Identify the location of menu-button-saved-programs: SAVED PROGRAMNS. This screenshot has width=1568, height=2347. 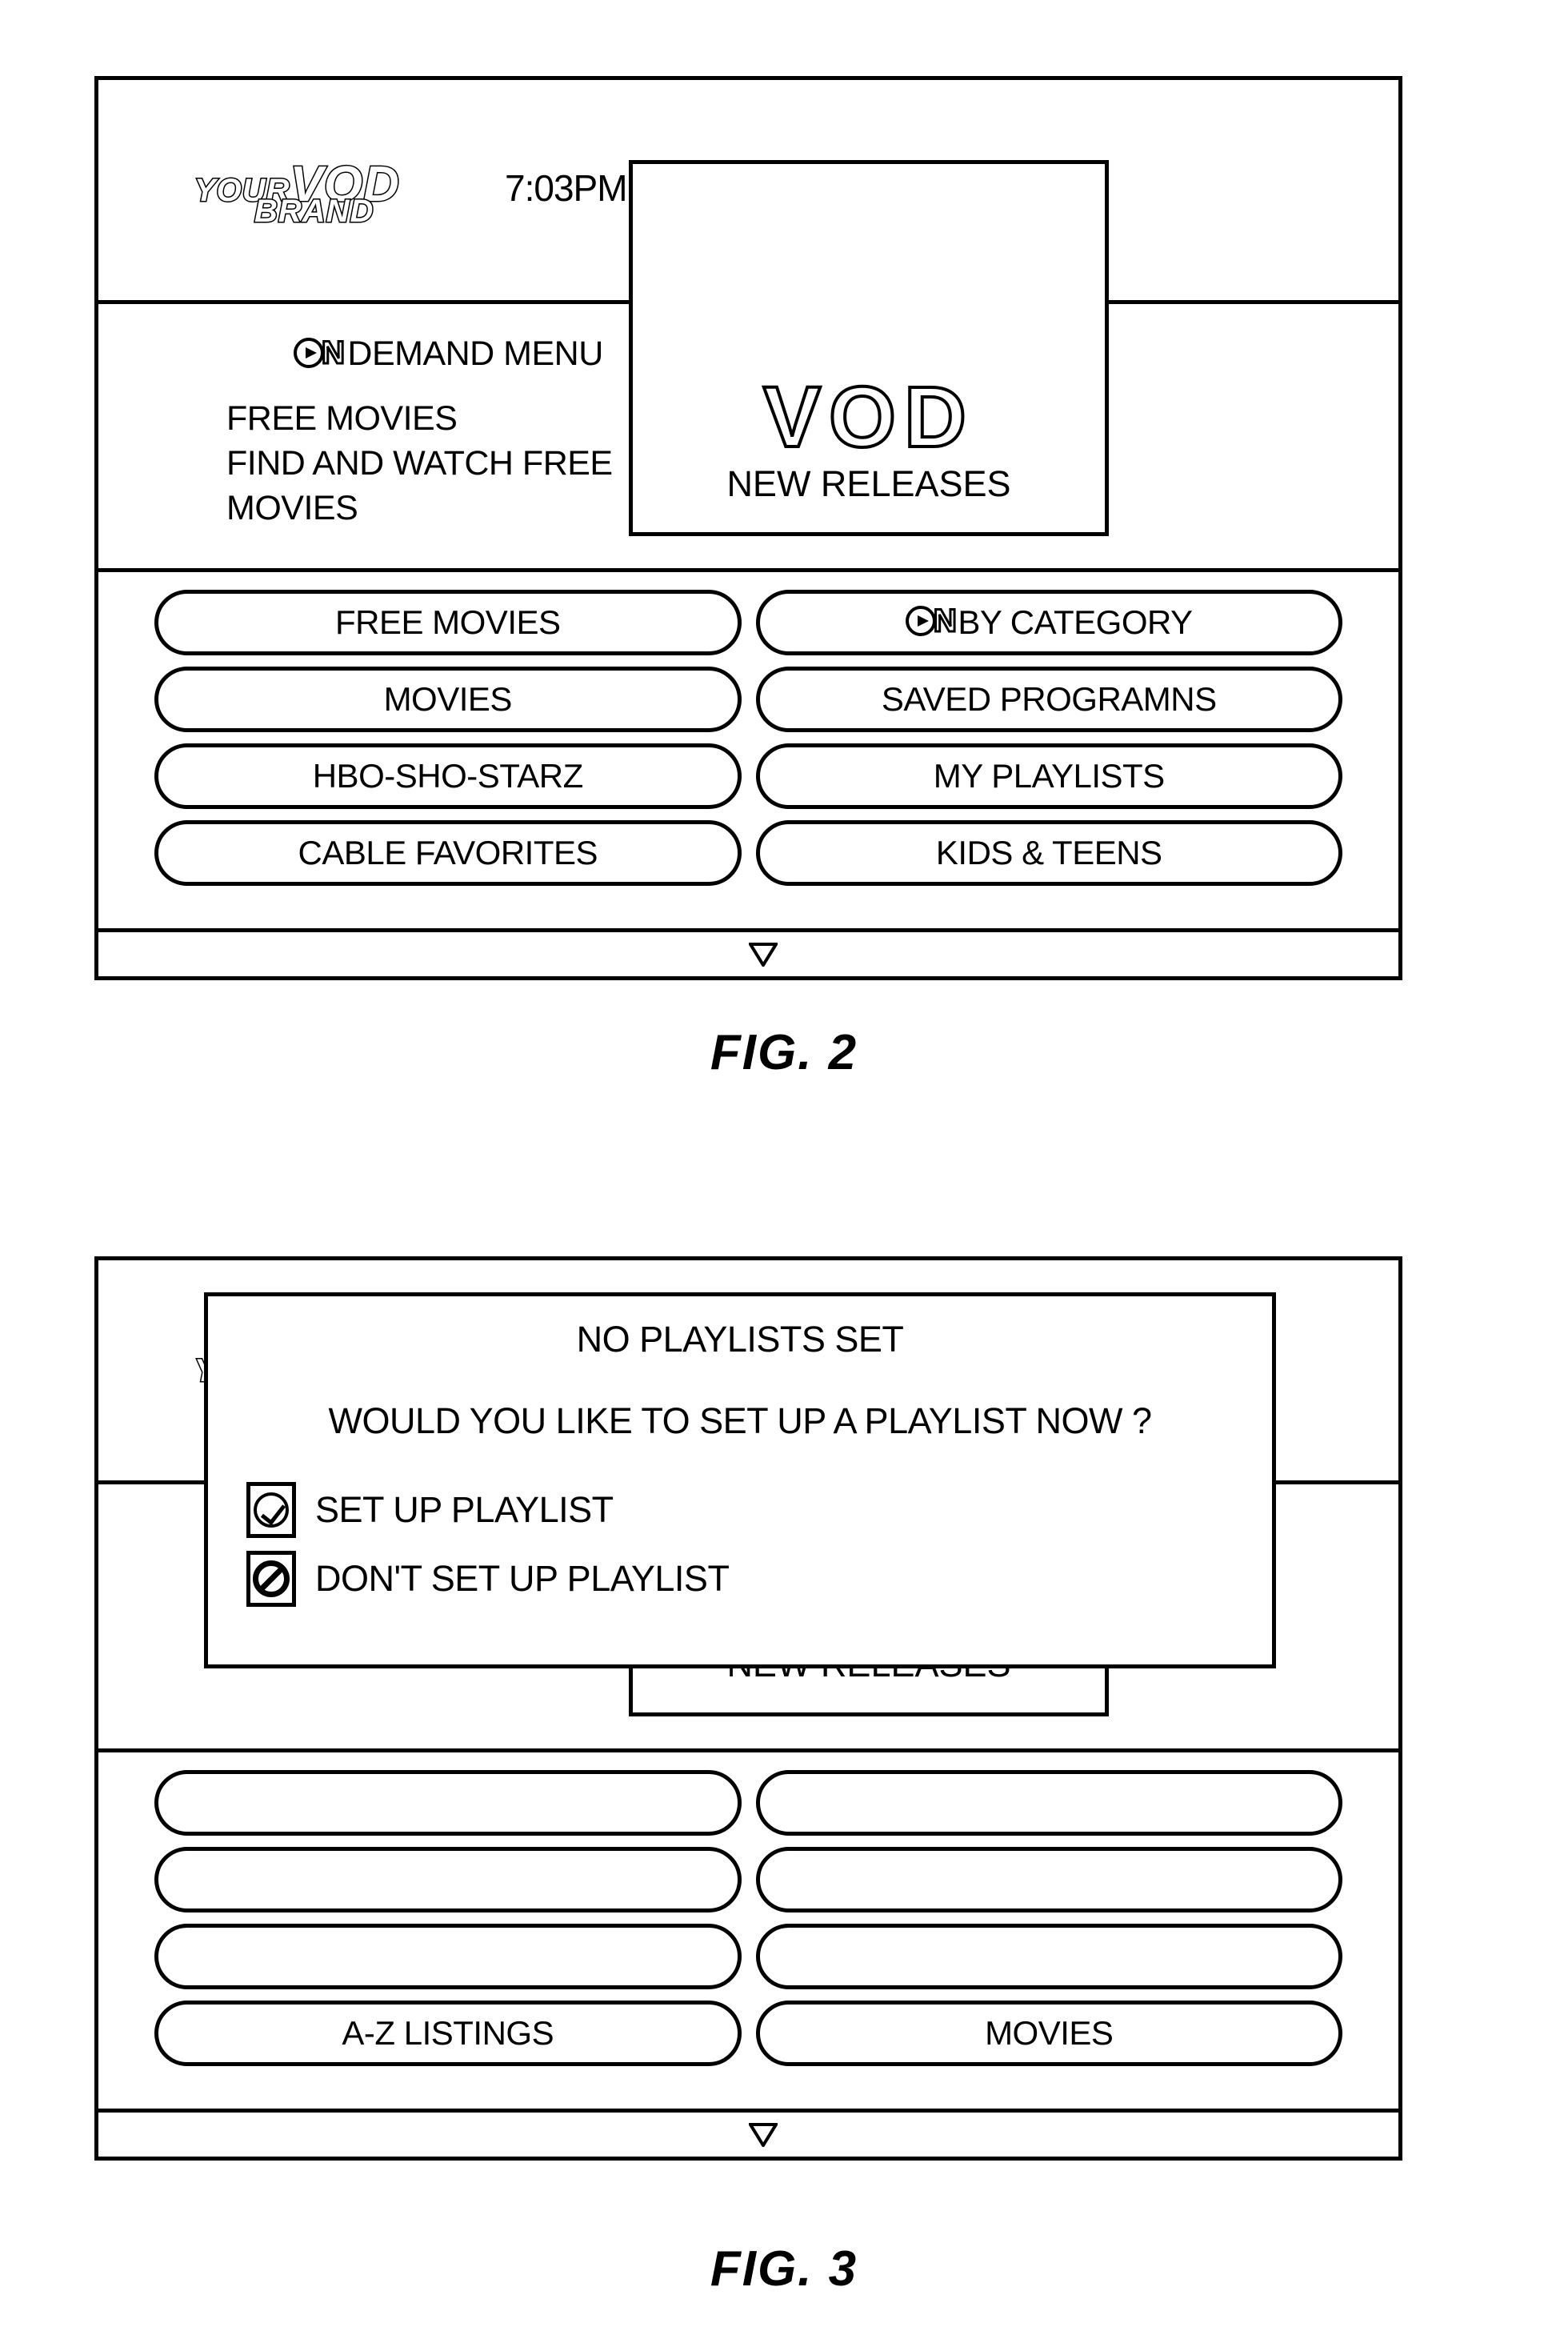
(1048, 699).